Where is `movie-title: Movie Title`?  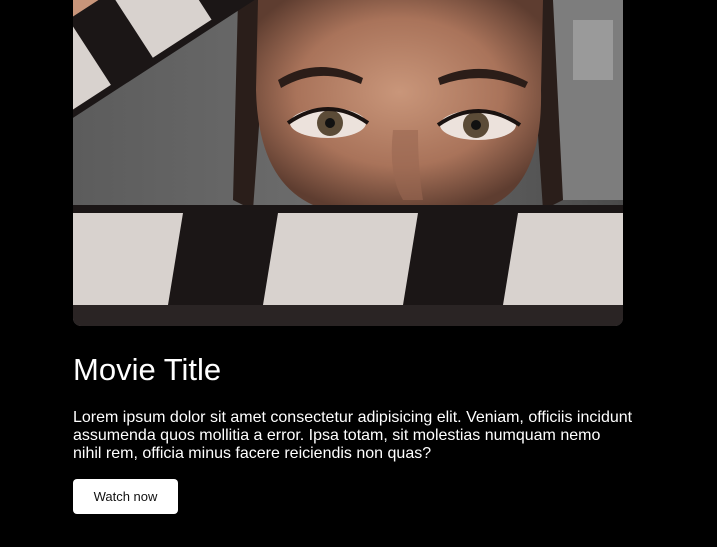 movie-title: Movie Title is located at coordinates (147, 369).